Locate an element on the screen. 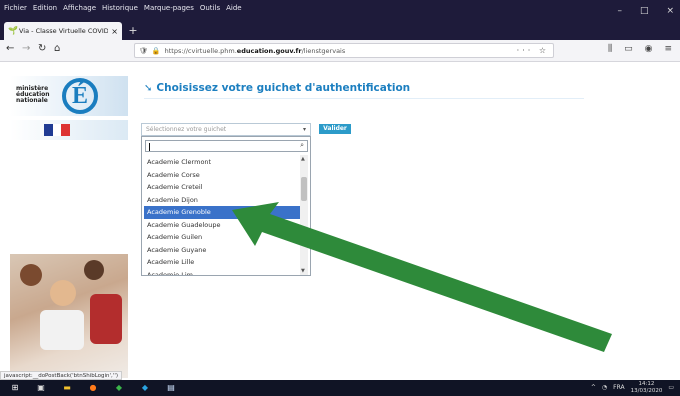 Image resolution: width=680 pixels, height=396 pixels. dropdown-option: Academie Guilen is located at coordinates (222, 237).